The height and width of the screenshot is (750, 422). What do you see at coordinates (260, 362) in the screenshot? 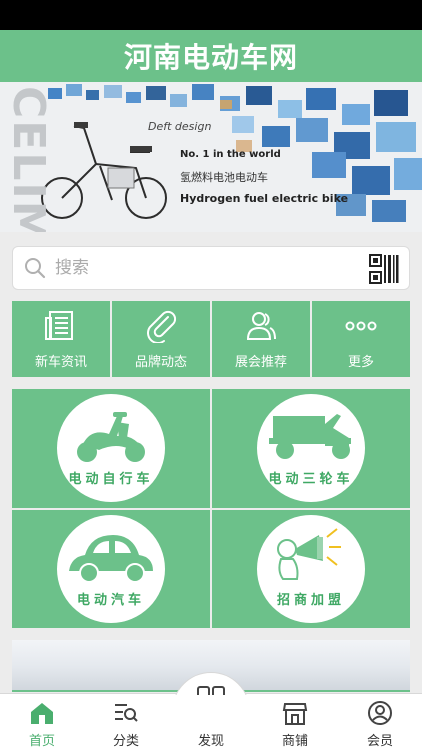
I see `nav-label: 展会推荐` at bounding box center [260, 362].